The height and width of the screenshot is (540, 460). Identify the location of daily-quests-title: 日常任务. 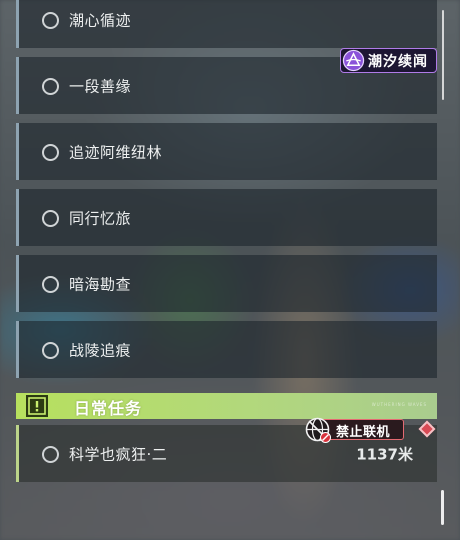
(108, 408).